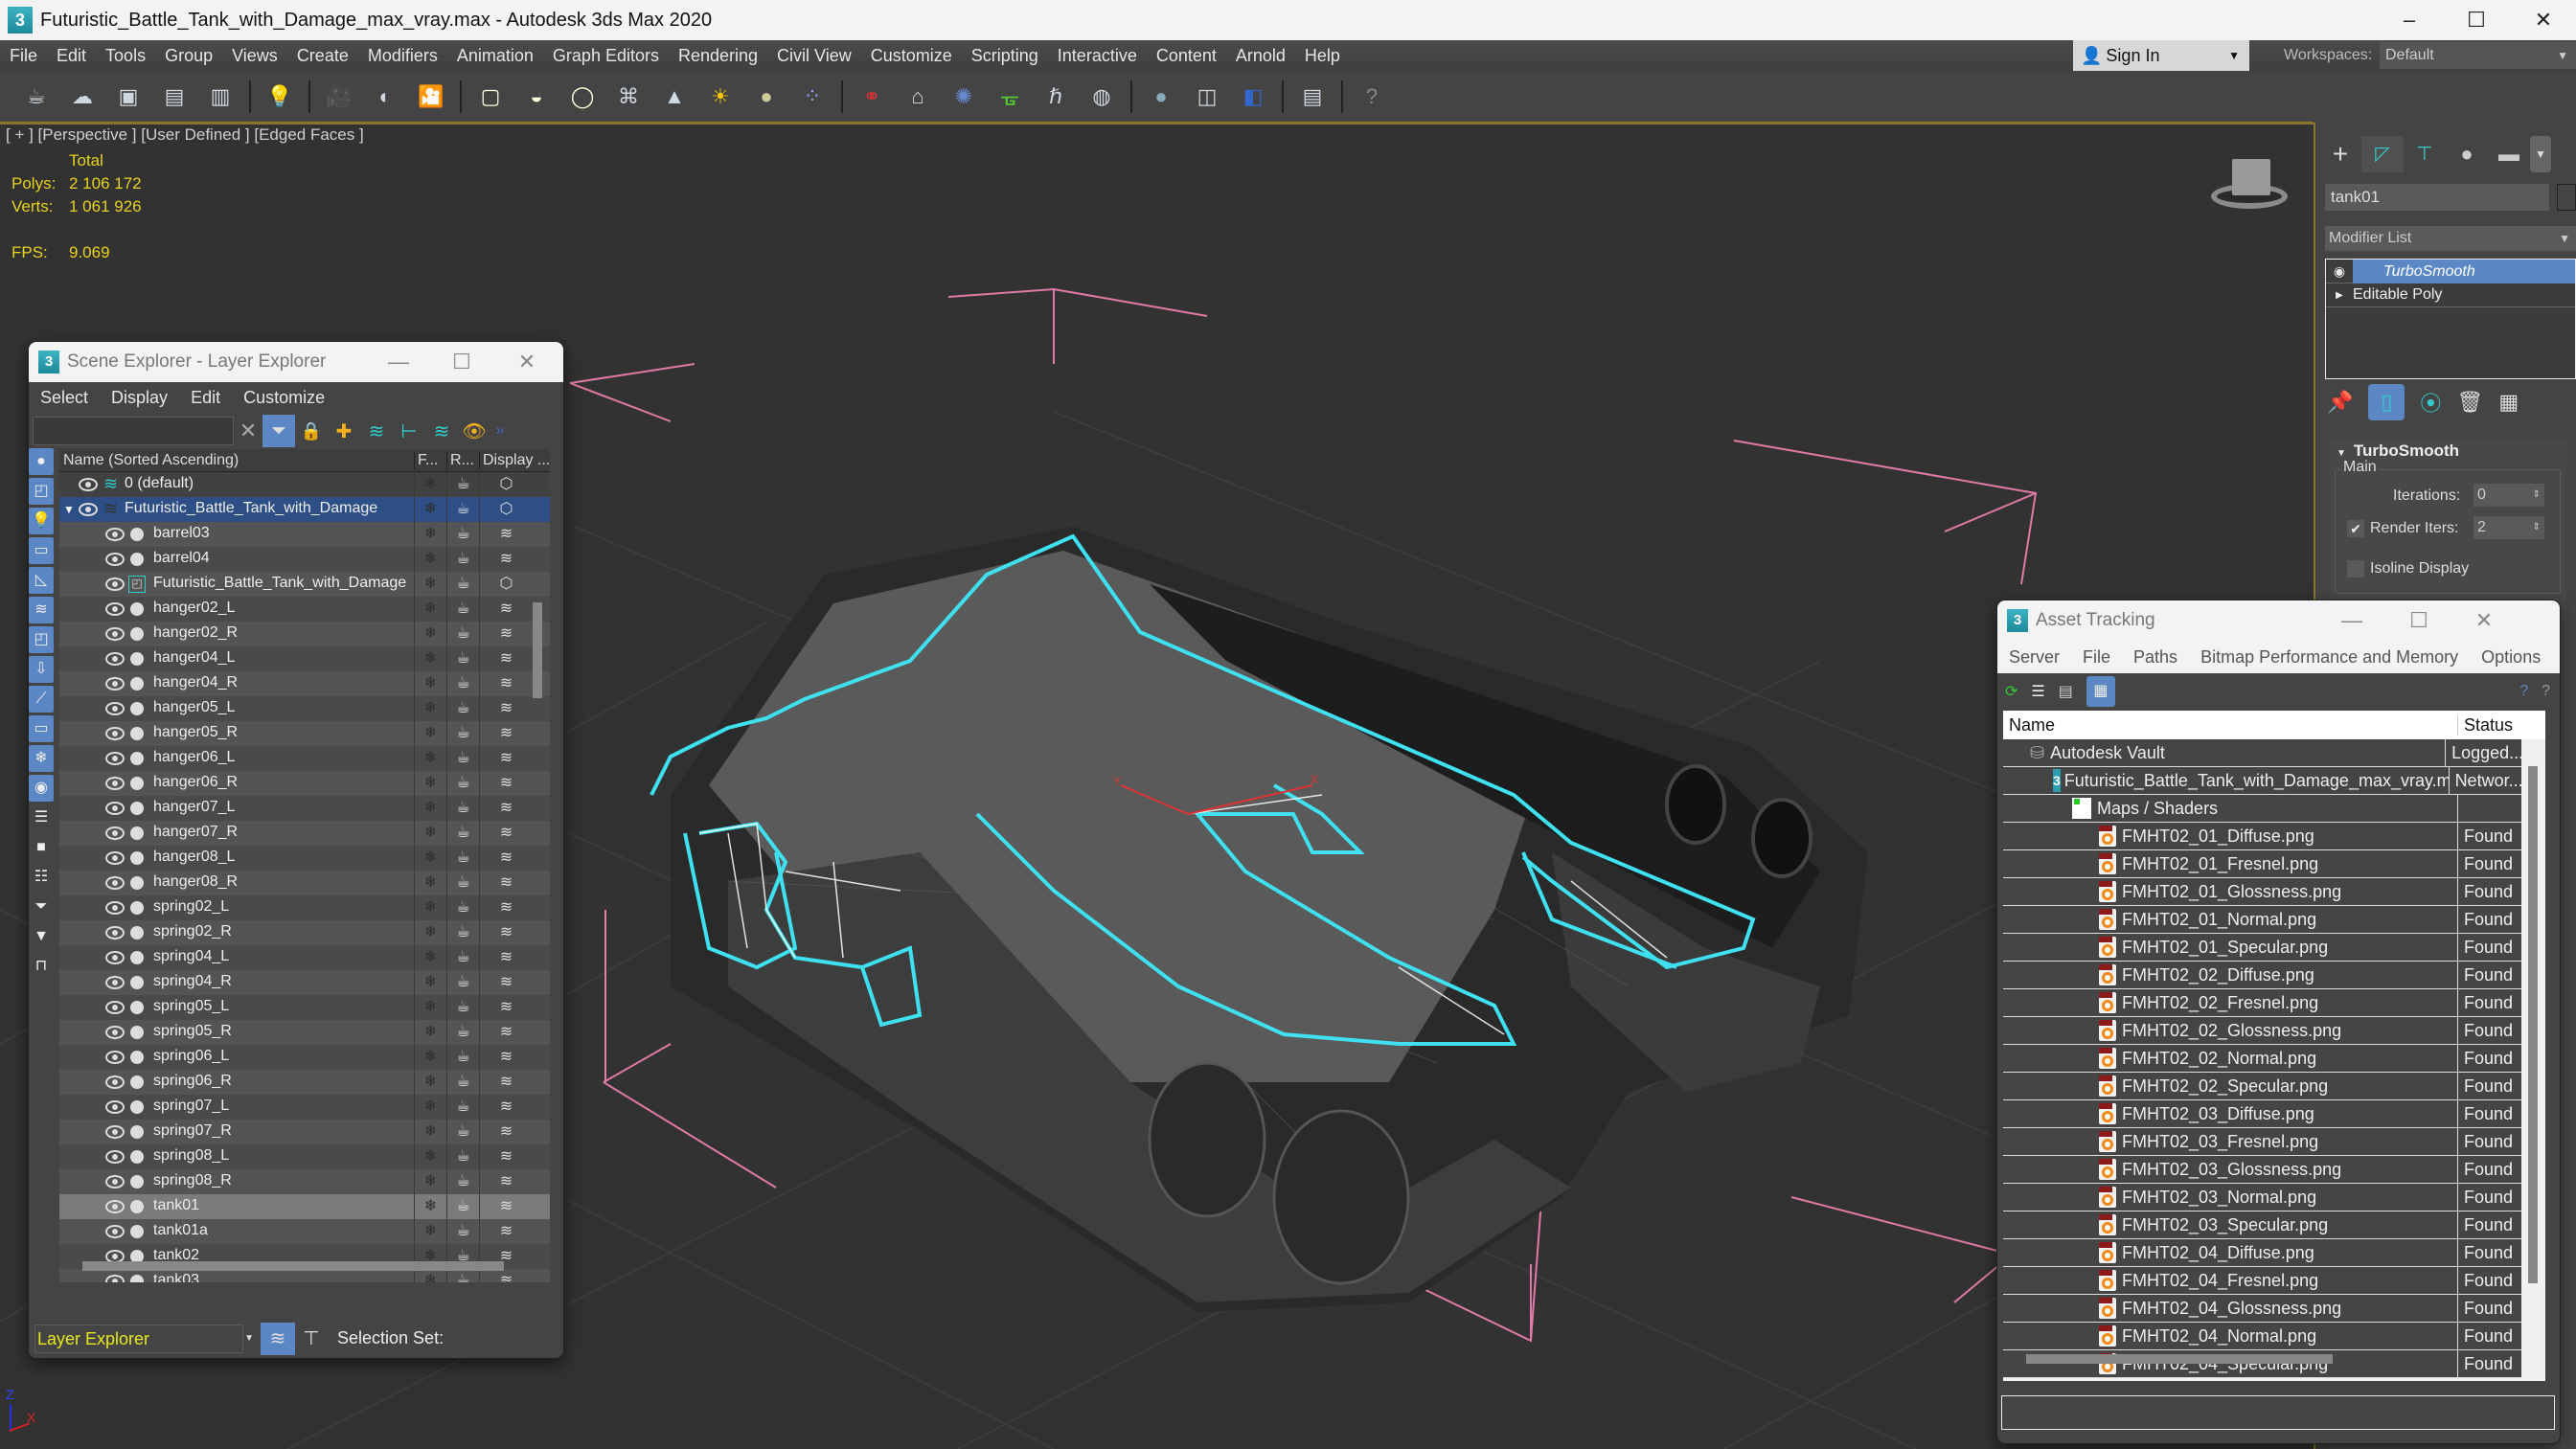 This screenshot has width=2576, height=1449. I want to click on object-row: barrel03 ❄ ☕ ≋, so click(304, 534).